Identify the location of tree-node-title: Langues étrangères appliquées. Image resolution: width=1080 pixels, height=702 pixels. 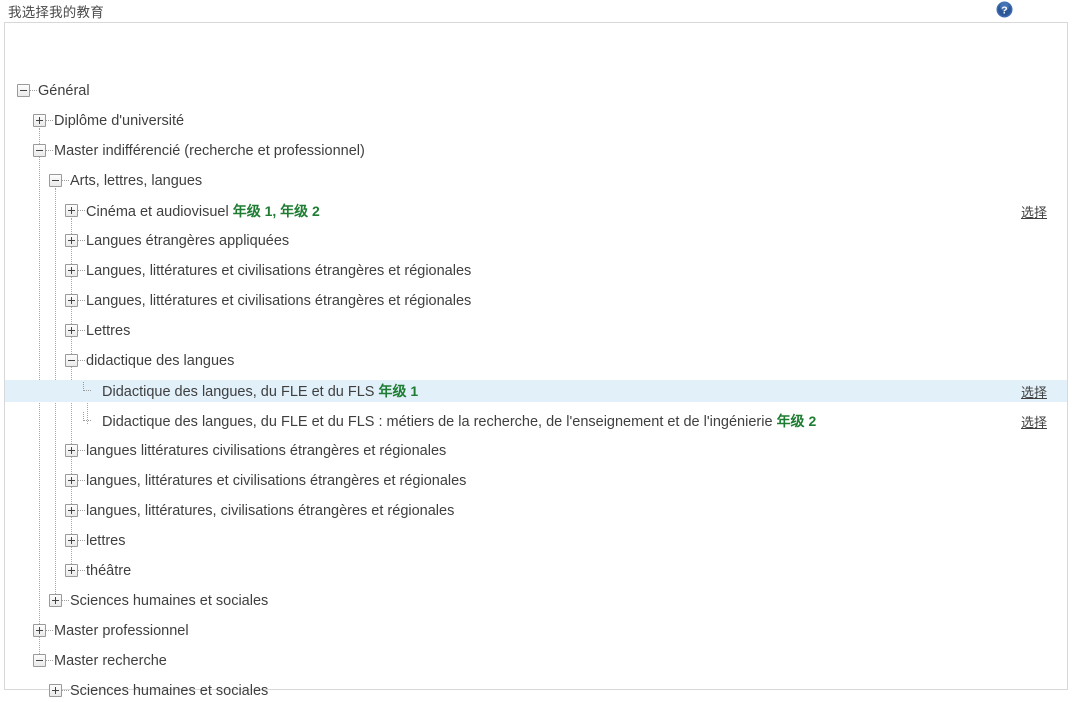
(188, 241).